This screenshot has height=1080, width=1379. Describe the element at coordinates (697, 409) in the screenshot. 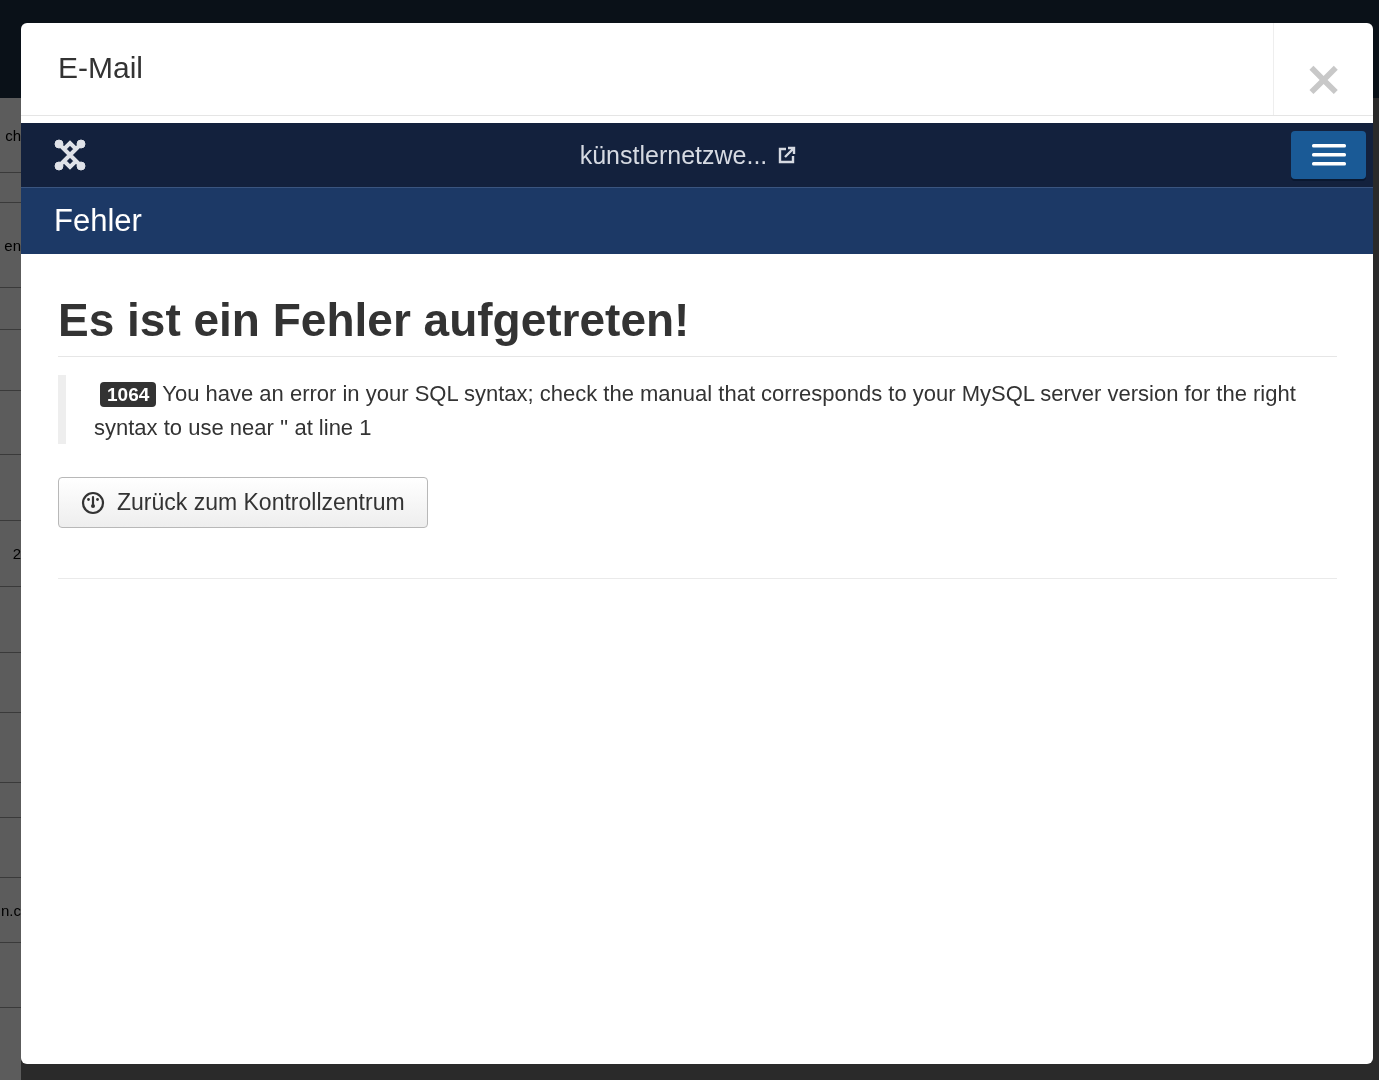

I see `error-message: 1064 You have an error in your SQL syntax; check the manual that corresponds to your MySQL server version for the right syntax to use near '' at line 1` at that location.